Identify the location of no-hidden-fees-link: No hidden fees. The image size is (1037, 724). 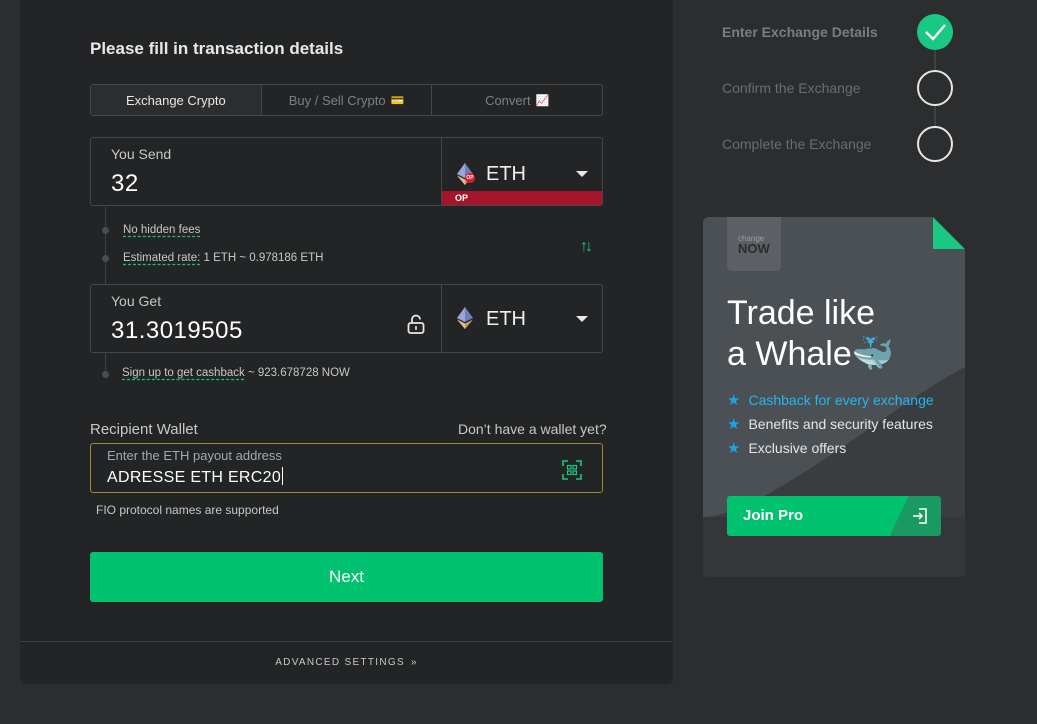
(161, 230).